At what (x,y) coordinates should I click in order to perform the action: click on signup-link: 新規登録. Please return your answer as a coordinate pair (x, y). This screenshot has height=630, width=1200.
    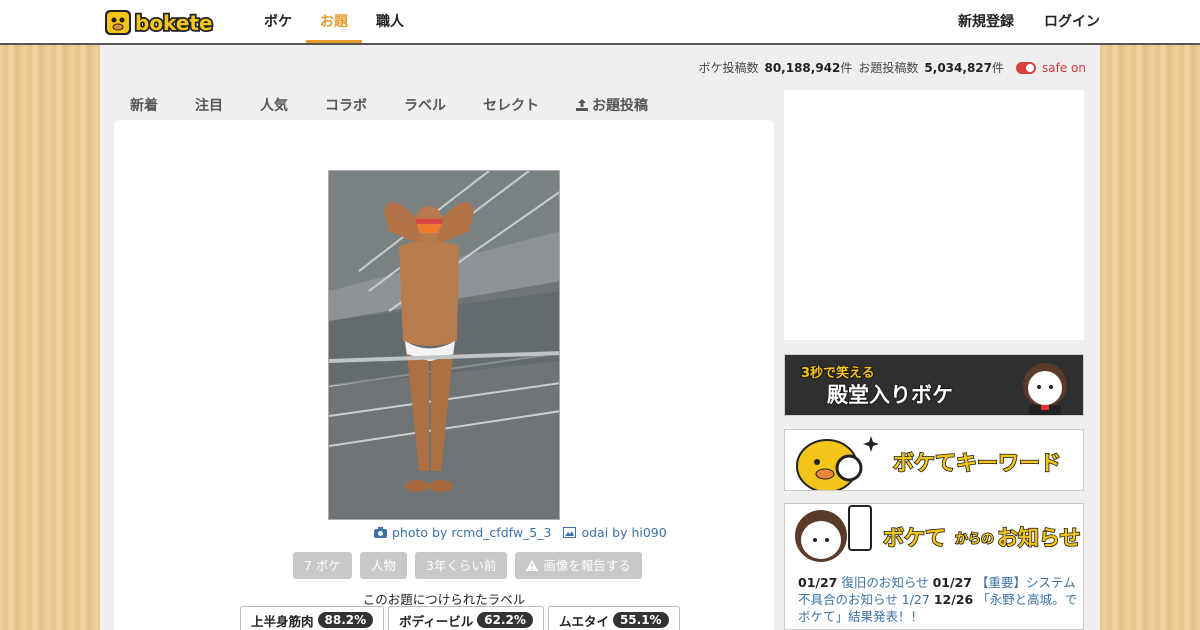
    Looking at the image, I should click on (986, 21).